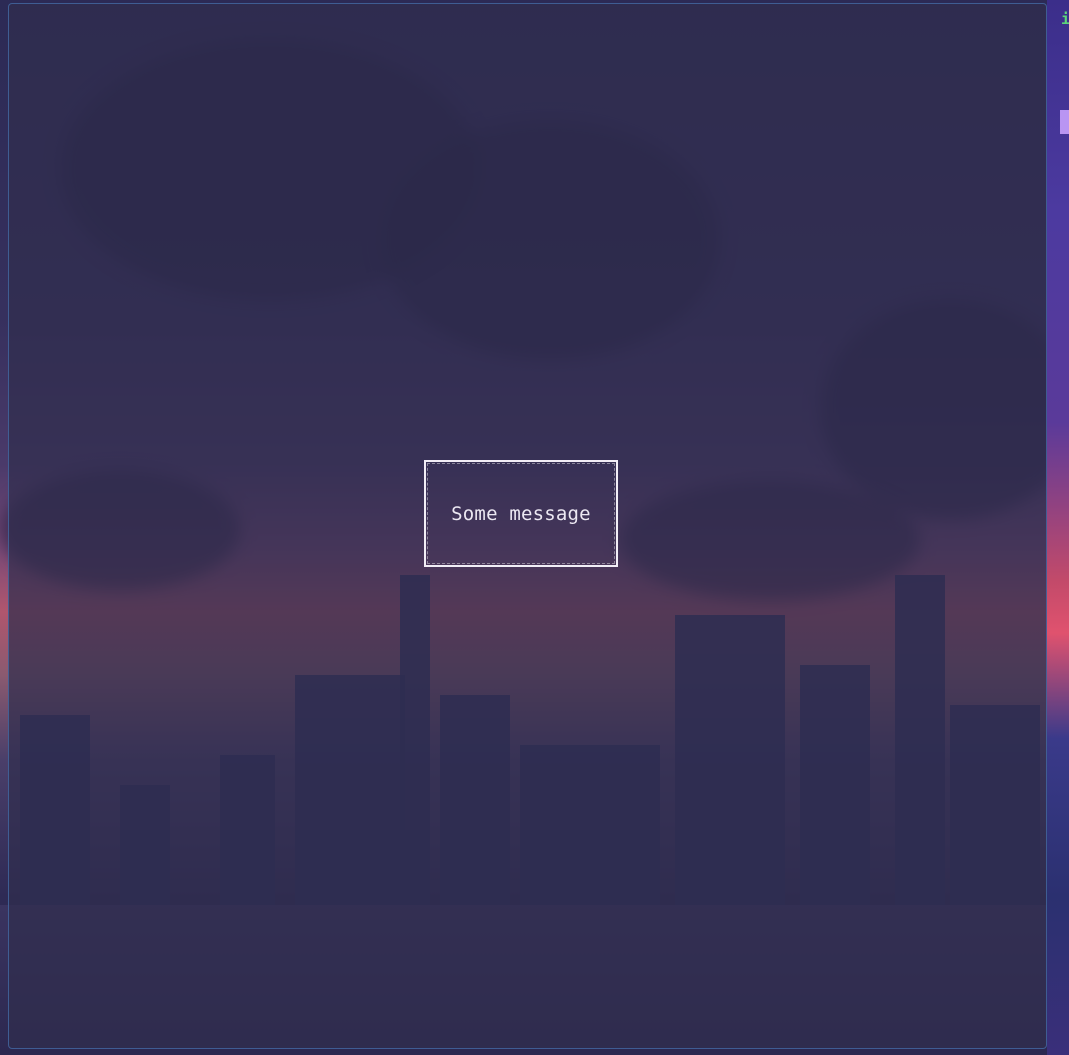  I want to click on window-edge-accent, so click(1064, 122).